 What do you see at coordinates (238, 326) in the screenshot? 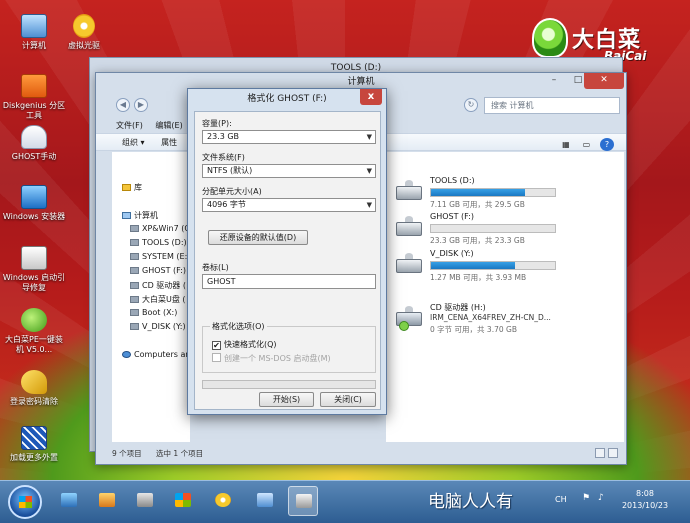
I see `format-options-title: 格式化选项(O)` at bounding box center [238, 326].